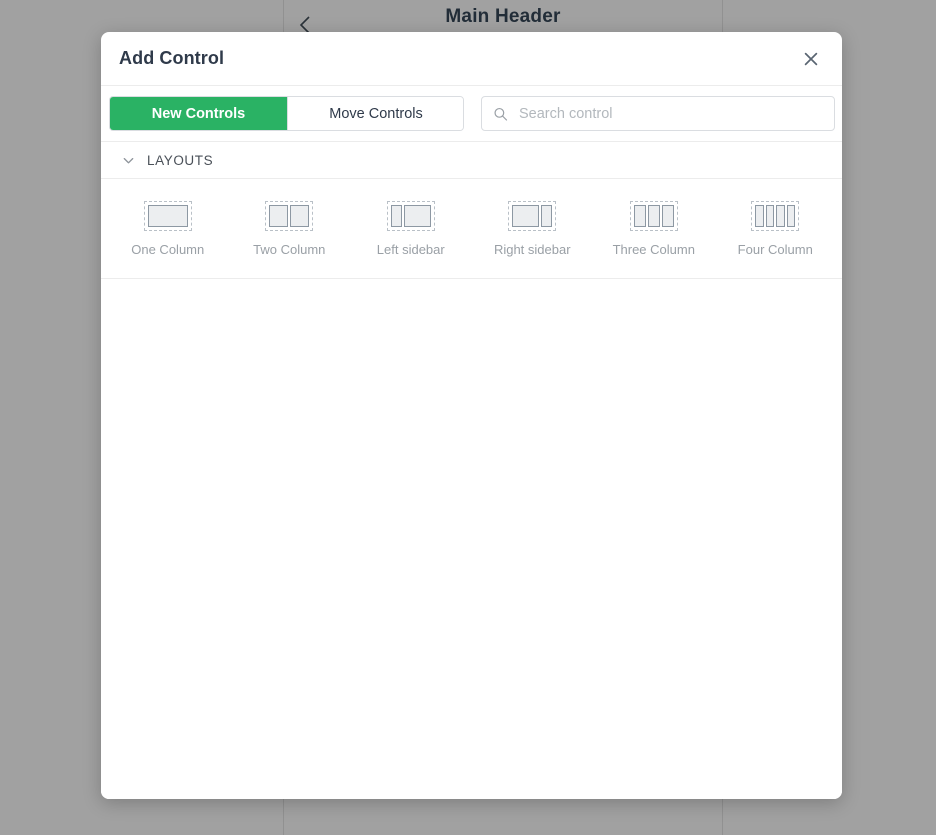  What do you see at coordinates (775, 215) in the screenshot?
I see `layout-four-column-icon` at bounding box center [775, 215].